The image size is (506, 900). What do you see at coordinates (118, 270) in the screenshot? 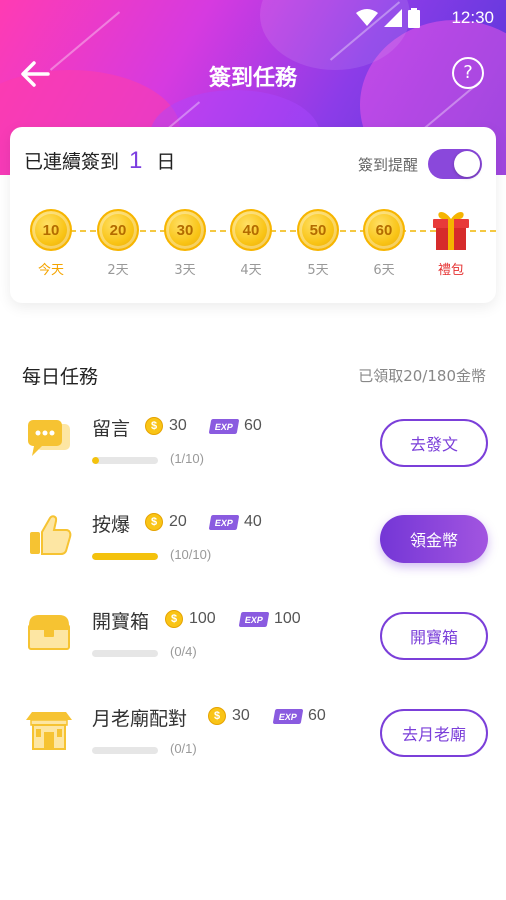
I see `day-label: 2天` at bounding box center [118, 270].